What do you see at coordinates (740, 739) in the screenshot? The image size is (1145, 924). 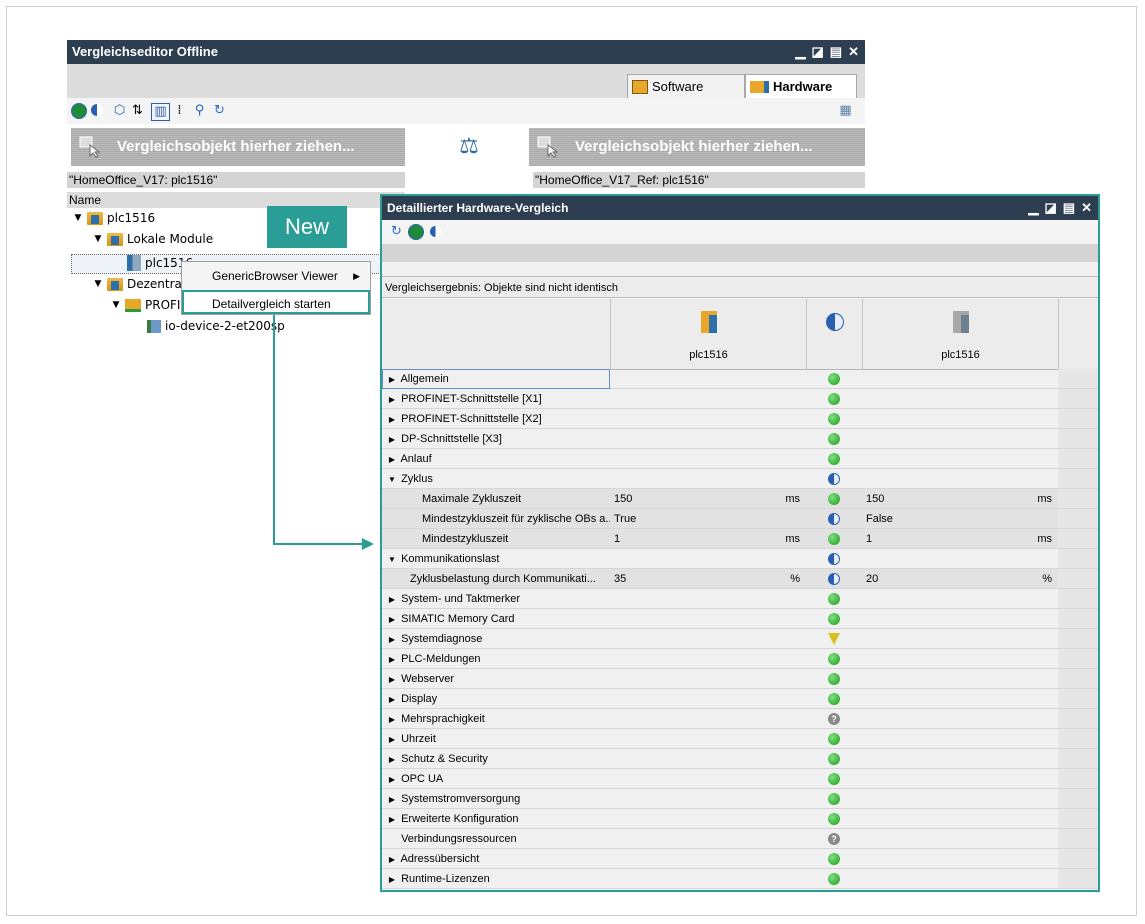 I see `compare-row: ▶ Uhrzeit` at bounding box center [740, 739].